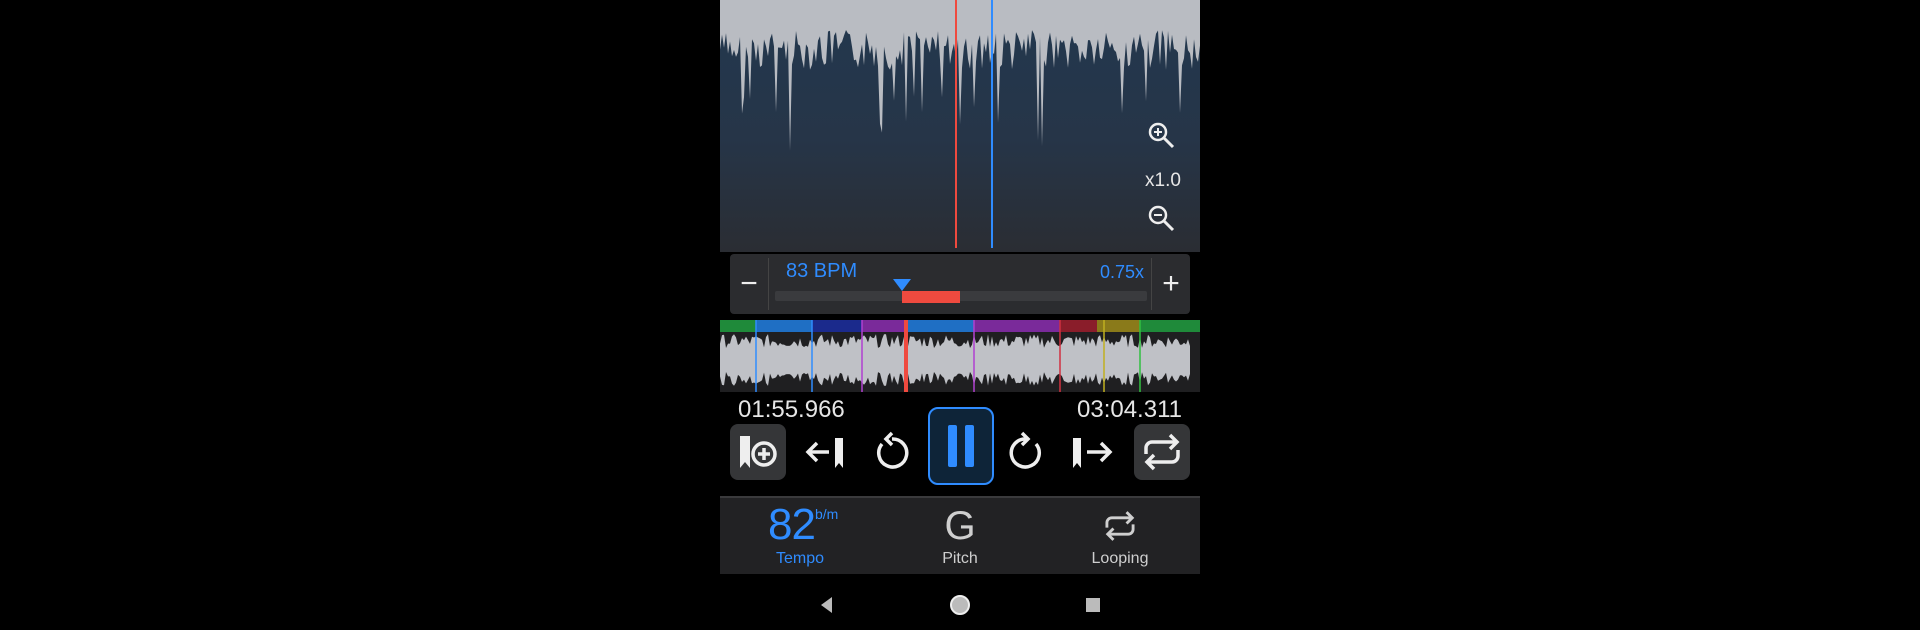 The width and height of the screenshot is (1920, 630). I want to click on tempo-range-fill, so click(931, 297).